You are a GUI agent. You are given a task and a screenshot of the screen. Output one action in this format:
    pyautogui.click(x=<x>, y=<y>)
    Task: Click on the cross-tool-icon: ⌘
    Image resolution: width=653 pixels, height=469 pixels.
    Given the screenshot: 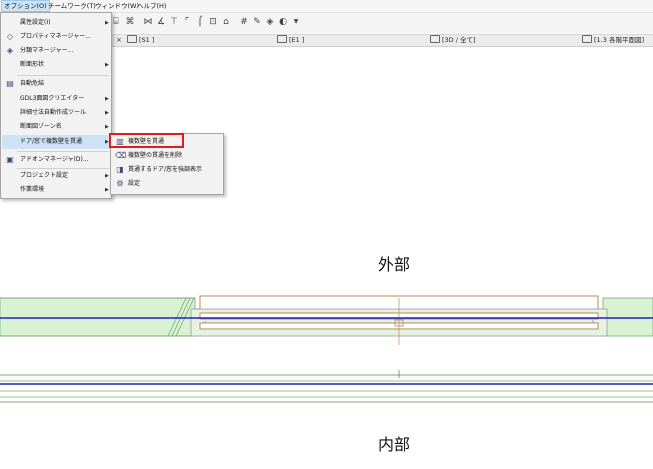 What is the action you would take?
    pyautogui.click(x=130, y=22)
    